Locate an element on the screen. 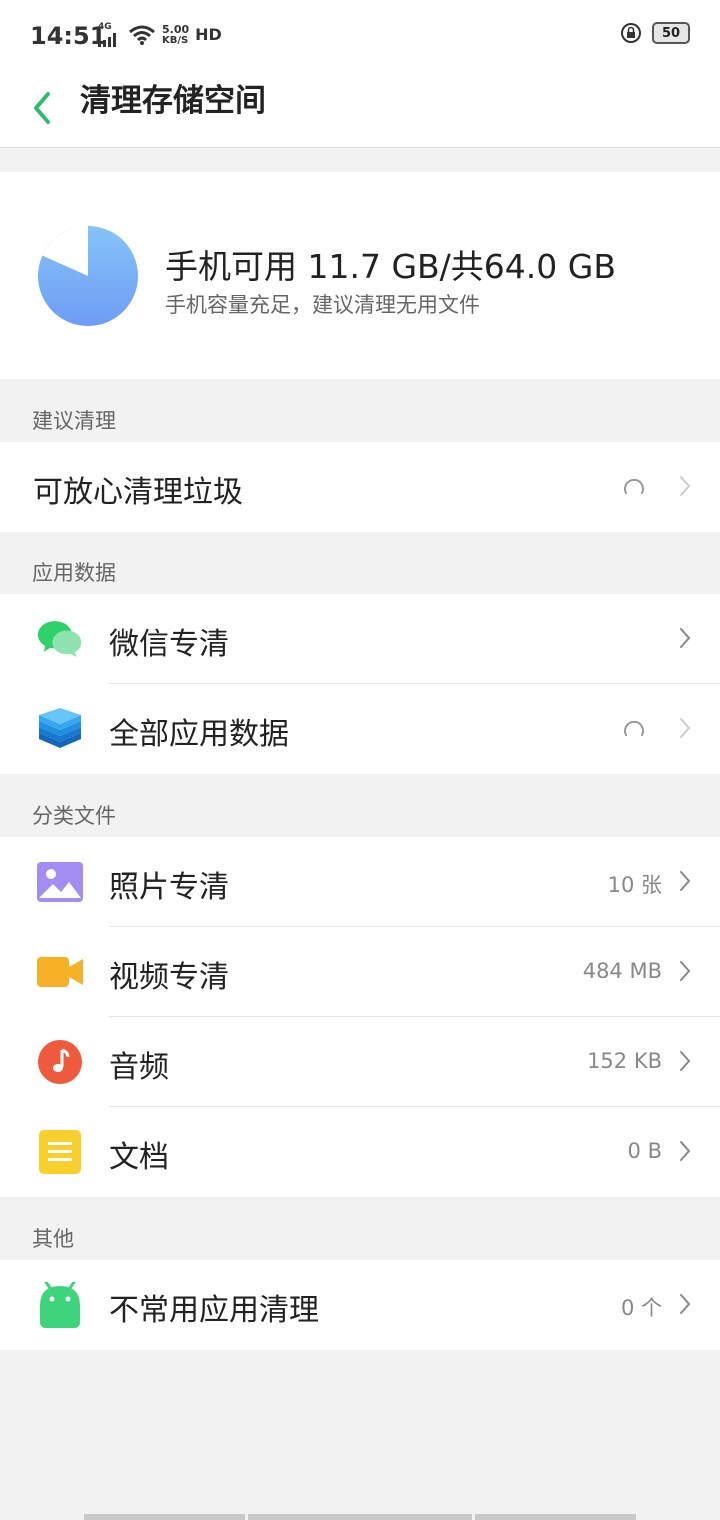  list-item-audio: 音频 152 KB is located at coordinates (360, 1062).